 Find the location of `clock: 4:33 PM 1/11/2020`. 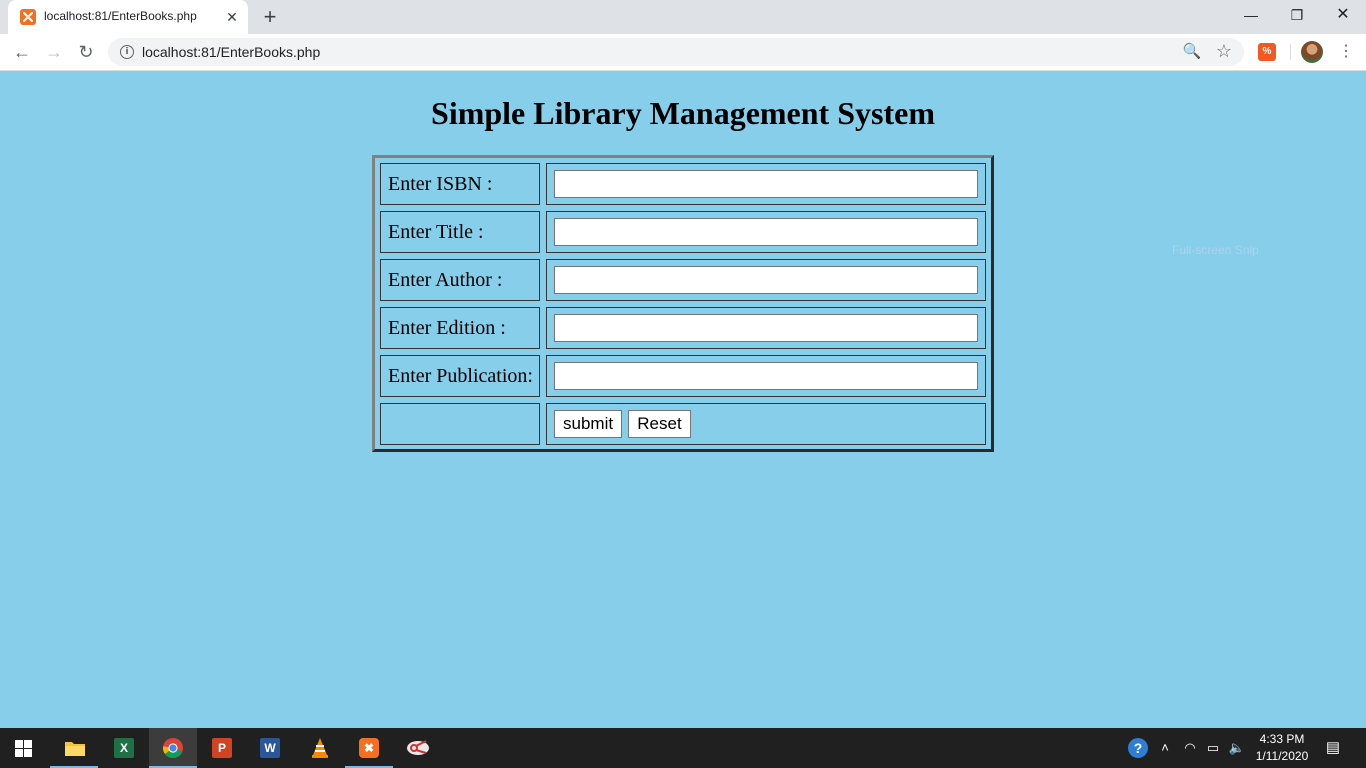

clock: 4:33 PM 1/11/2020 is located at coordinates (1282, 748).